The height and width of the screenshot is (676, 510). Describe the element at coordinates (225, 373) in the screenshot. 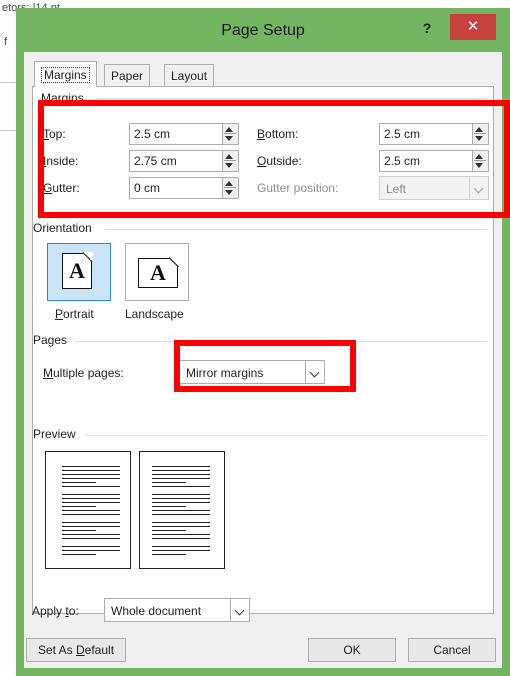

I see `multiple-pages-value: Mirror margins` at that location.